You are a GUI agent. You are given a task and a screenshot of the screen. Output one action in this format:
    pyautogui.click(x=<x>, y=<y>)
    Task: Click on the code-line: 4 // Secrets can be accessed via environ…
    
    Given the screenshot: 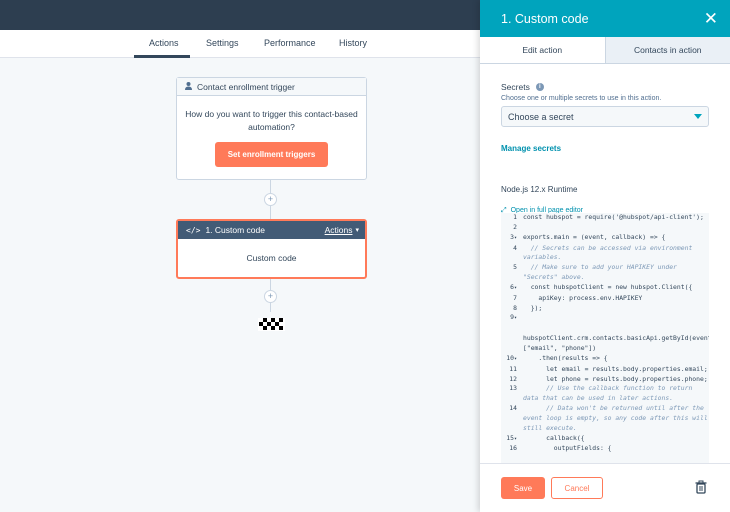 What is the action you would take?
    pyautogui.click(x=605, y=254)
    